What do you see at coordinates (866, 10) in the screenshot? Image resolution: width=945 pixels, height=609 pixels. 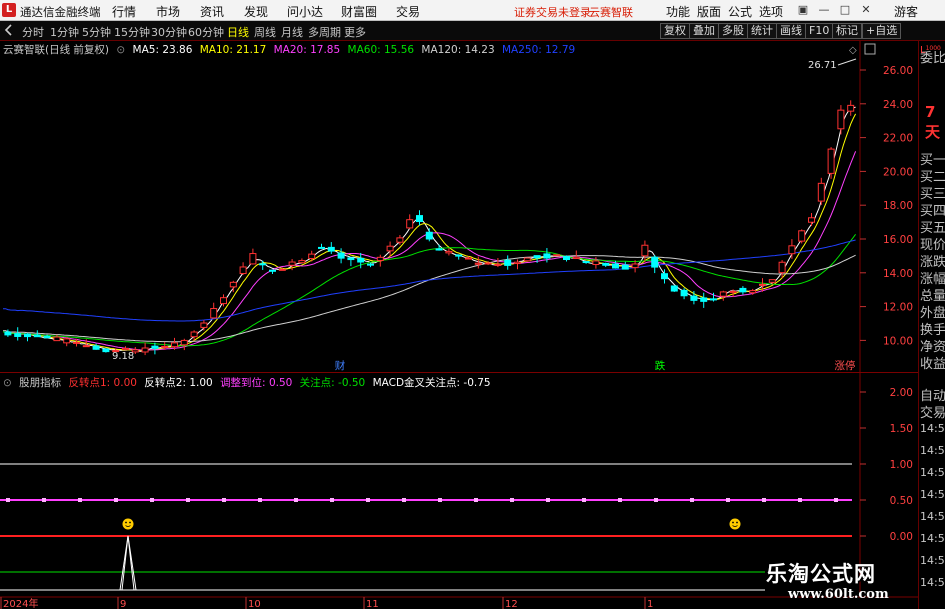 I see `close-icon: ✕` at bounding box center [866, 10].